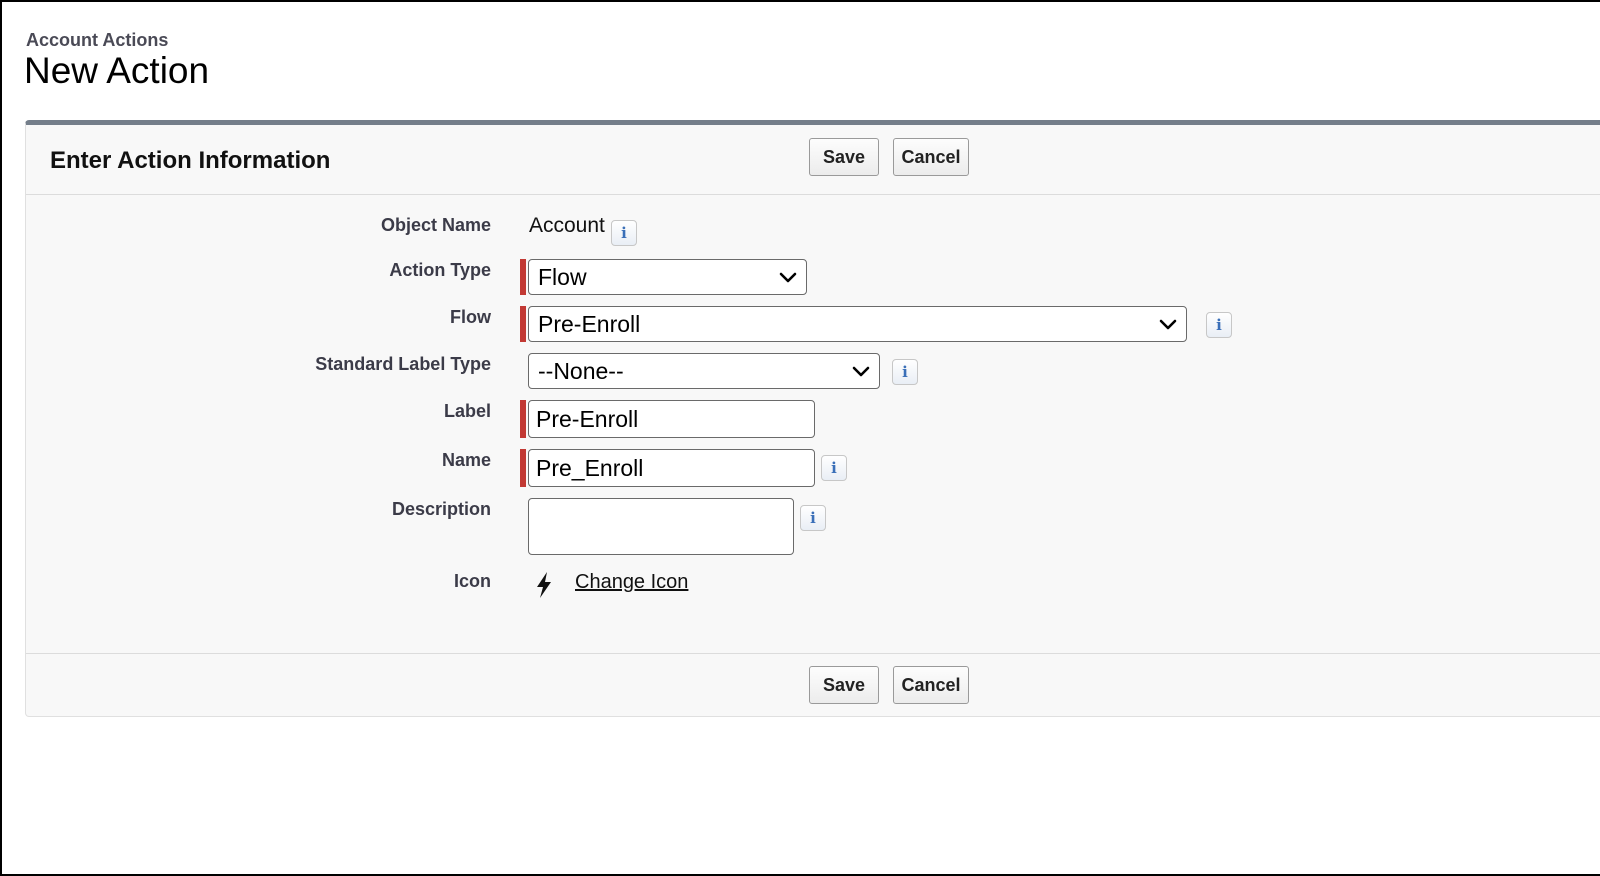 The image size is (1600, 876). Describe the element at coordinates (190, 160) in the screenshot. I see `section-title: Enter Action Information` at that location.